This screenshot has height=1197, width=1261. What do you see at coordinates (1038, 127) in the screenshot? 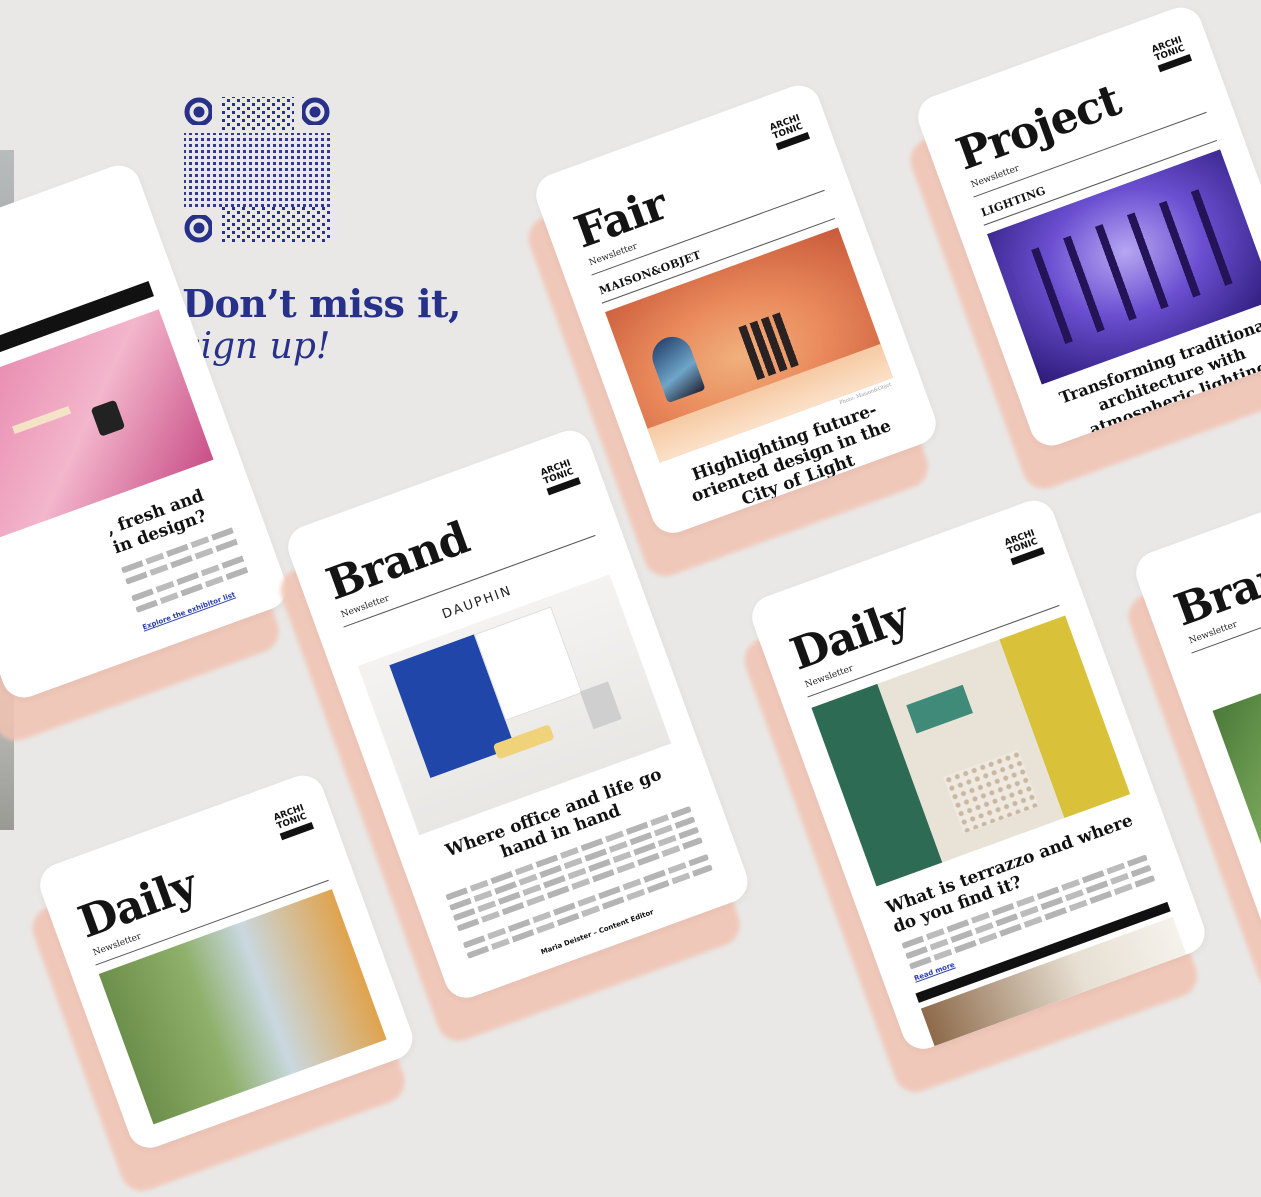
I see `card-title: Project` at bounding box center [1038, 127].